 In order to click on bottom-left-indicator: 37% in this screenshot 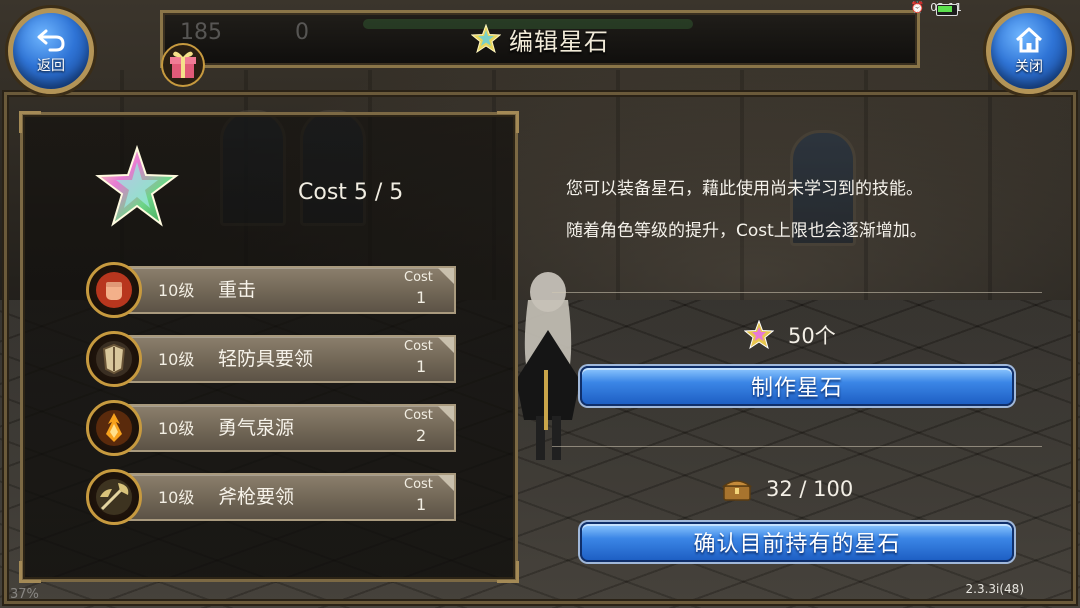, I will do `click(24, 594)`.